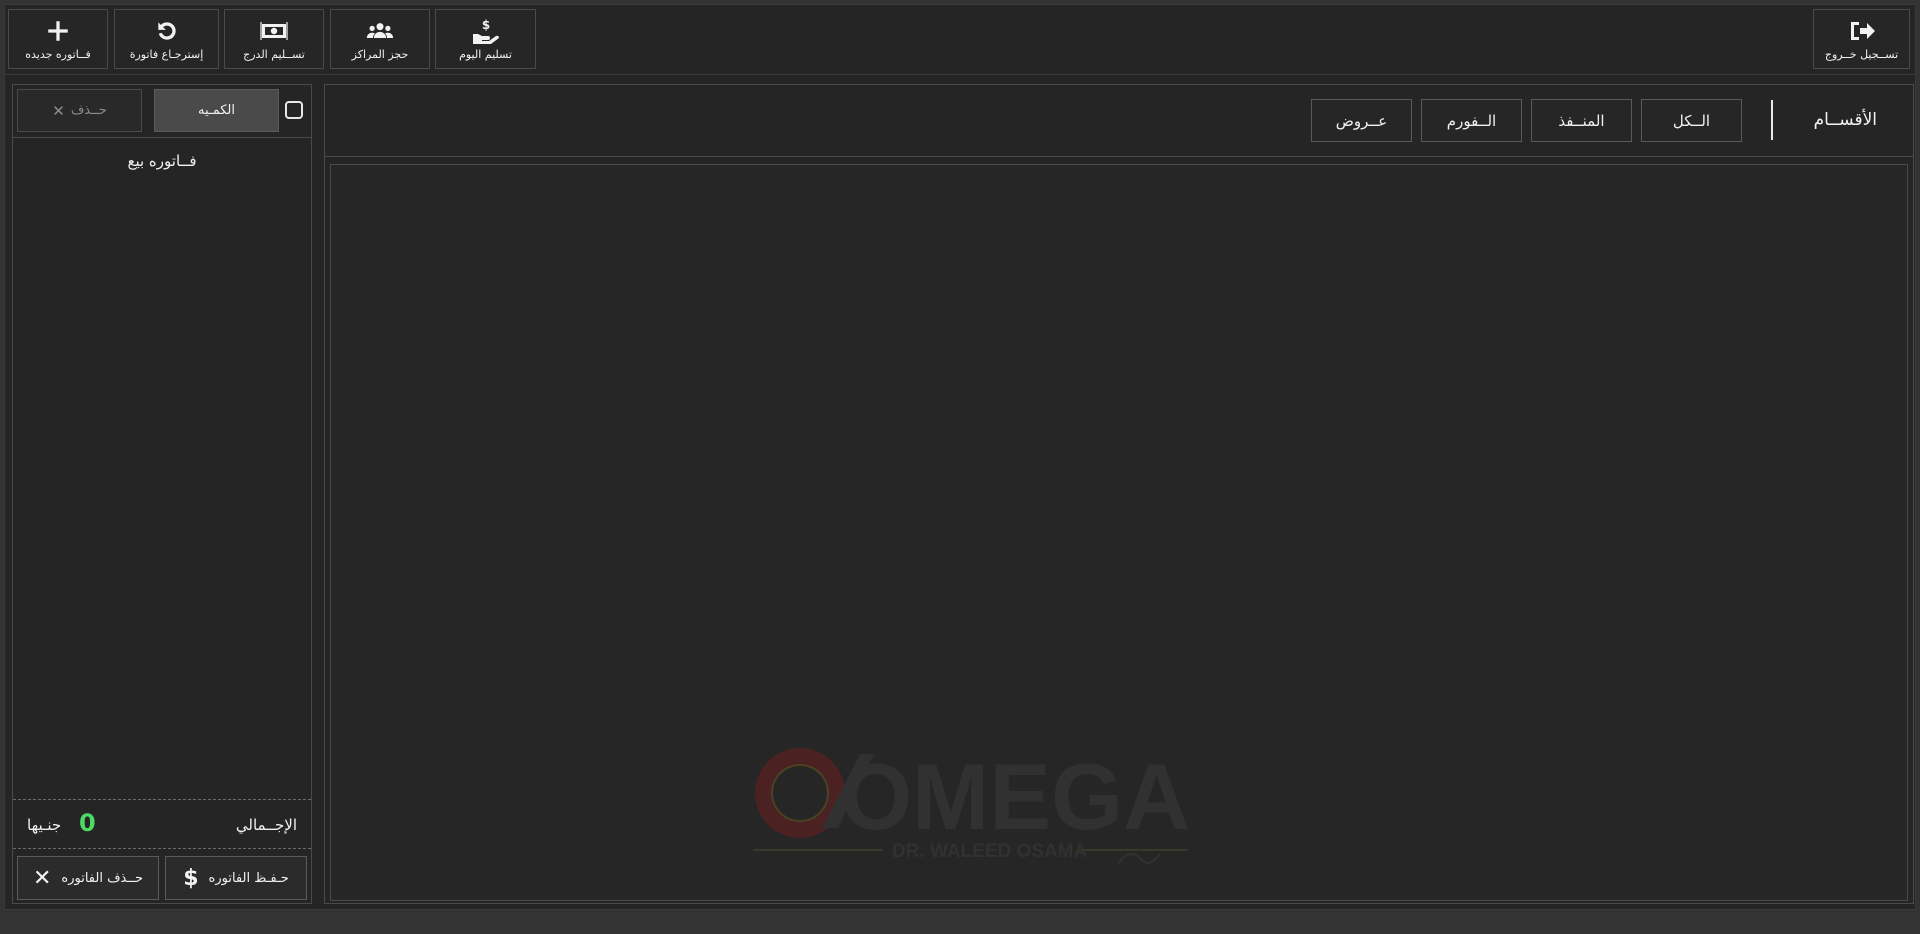  What do you see at coordinates (990, 851) in the screenshot?
I see `logo-subtitle-text: DR. WALEED OSAMA` at bounding box center [990, 851].